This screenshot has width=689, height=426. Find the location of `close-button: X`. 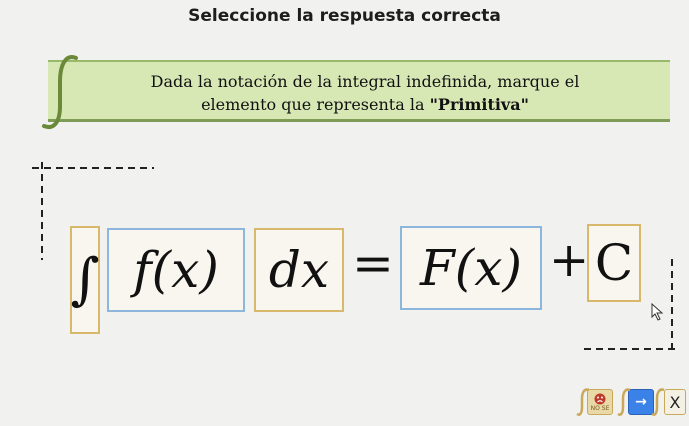

close-button: X is located at coordinates (669, 402).